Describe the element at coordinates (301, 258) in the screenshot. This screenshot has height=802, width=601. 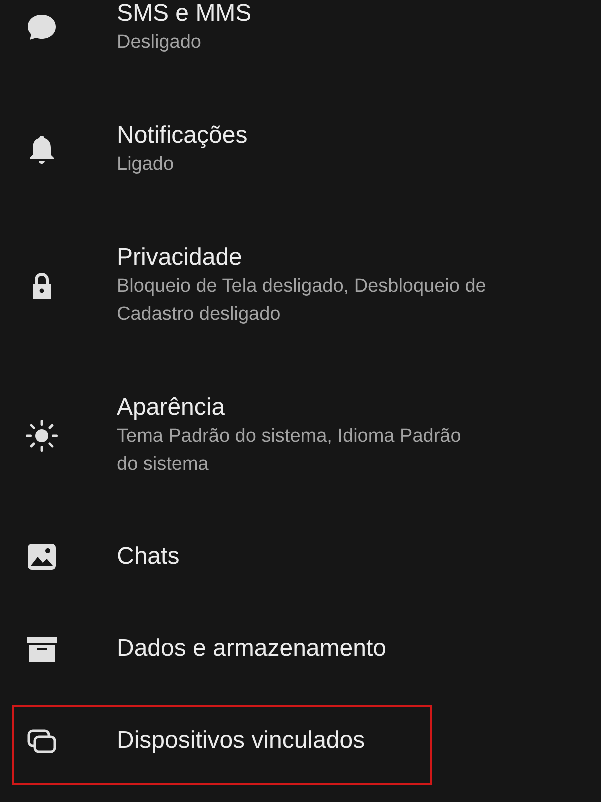
I see `setting-title: Privacidade` at that location.